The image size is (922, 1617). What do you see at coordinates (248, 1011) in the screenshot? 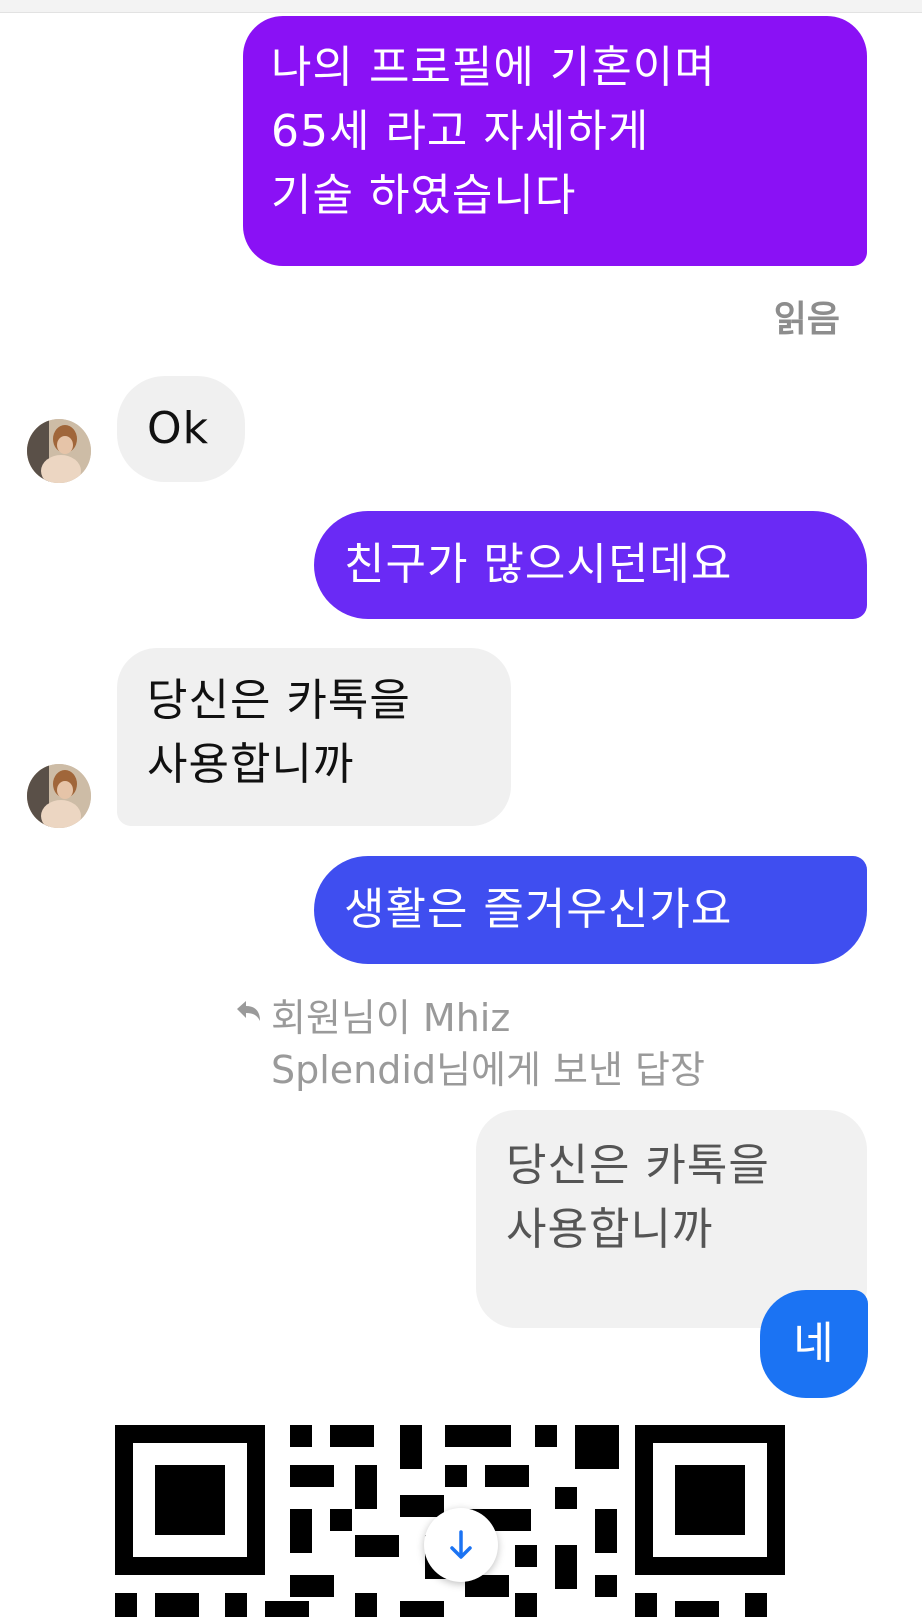
I see `reply-arrow-icon` at bounding box center [248, 1011].